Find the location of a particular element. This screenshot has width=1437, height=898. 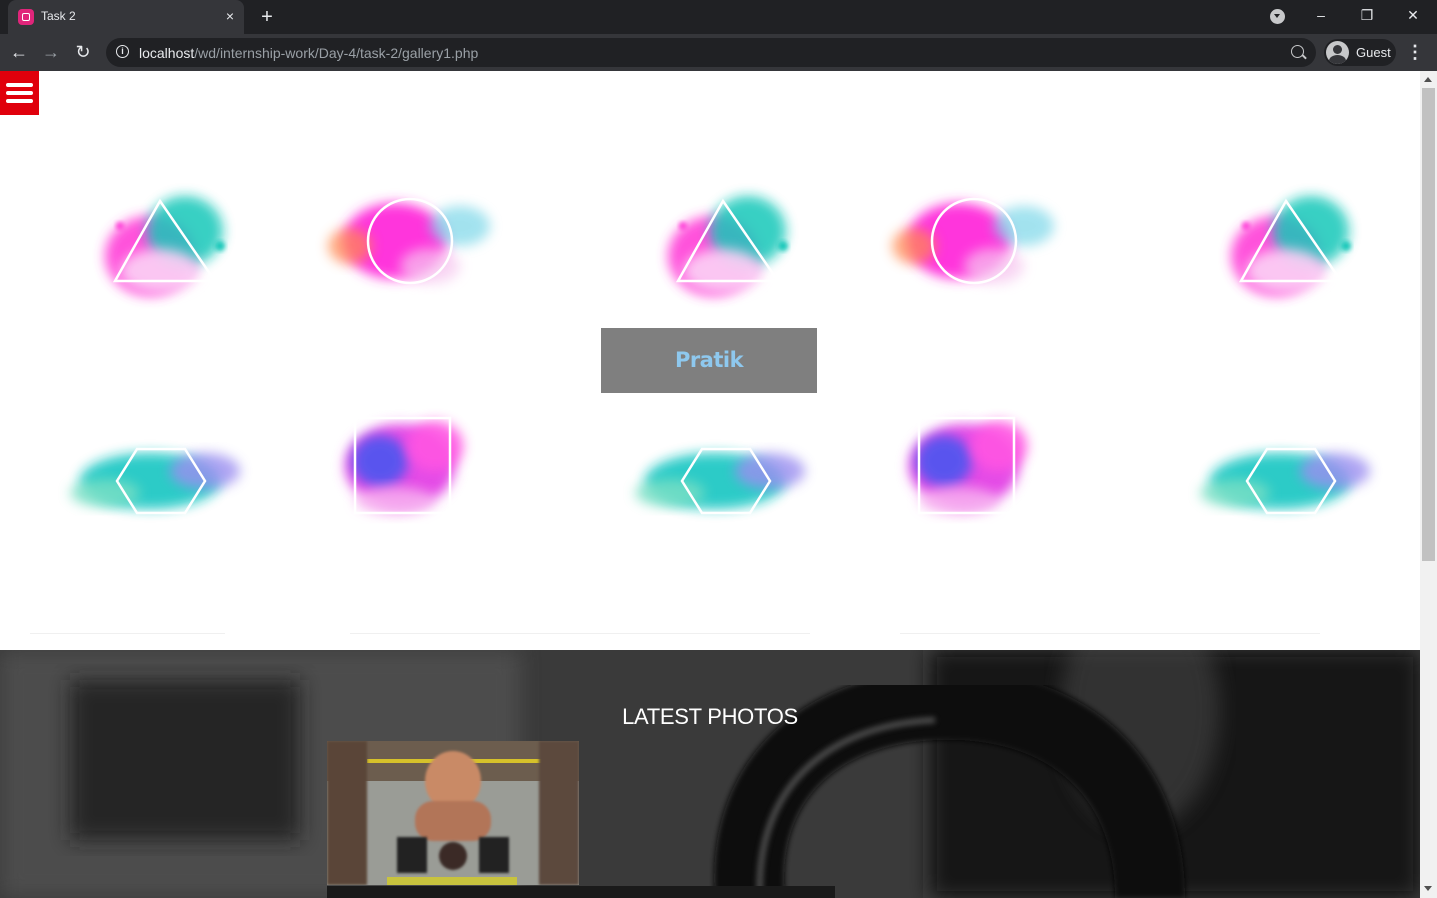

athlete-photo is located at coordinates (453, 813).